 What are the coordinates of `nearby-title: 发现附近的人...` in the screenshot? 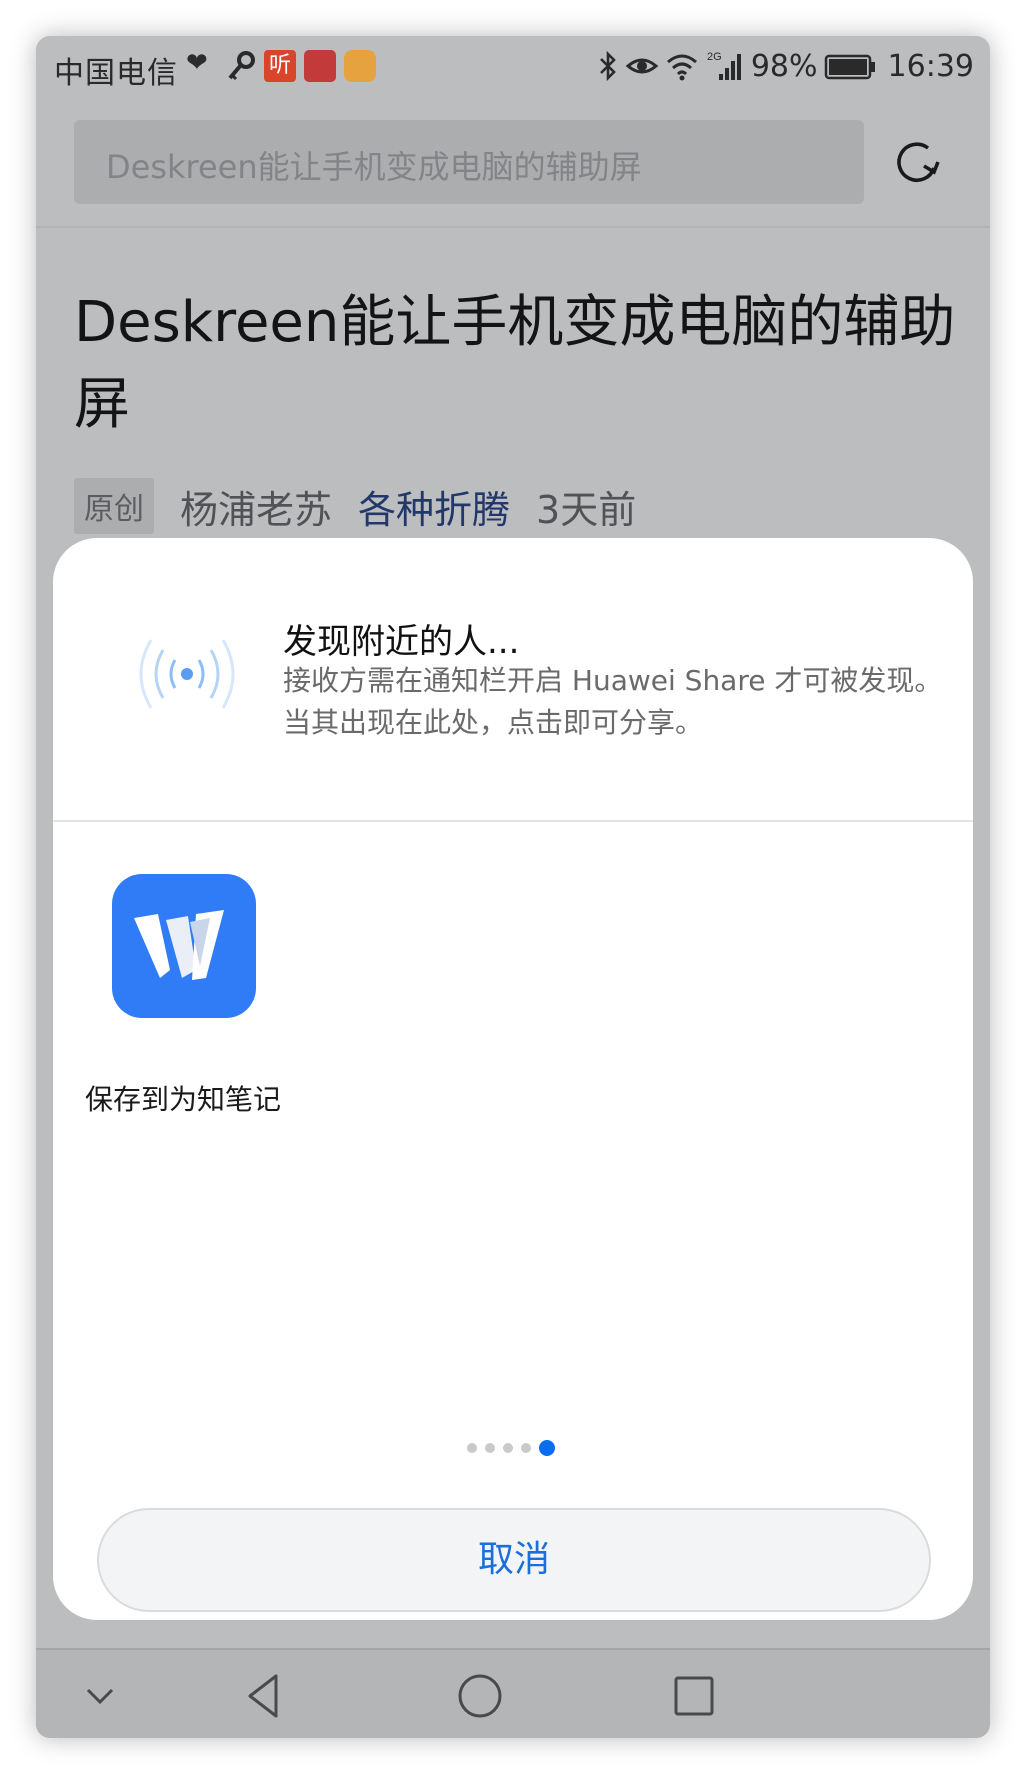 It's located at (401, 642).